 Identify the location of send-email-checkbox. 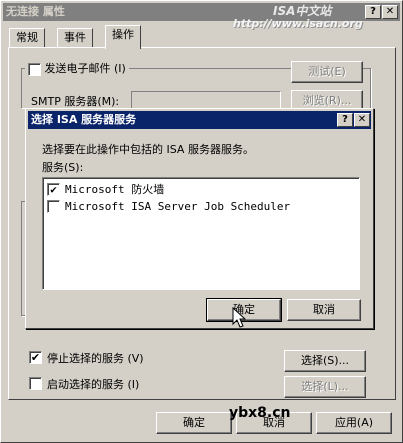
(34, 69).